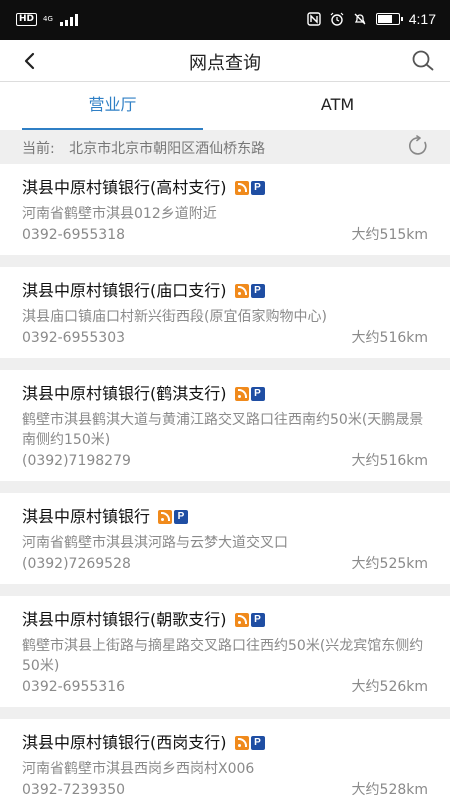 This screenshot has width=450, height=800. I want to click on branch-distance: 大约525km, so click(389, 564).